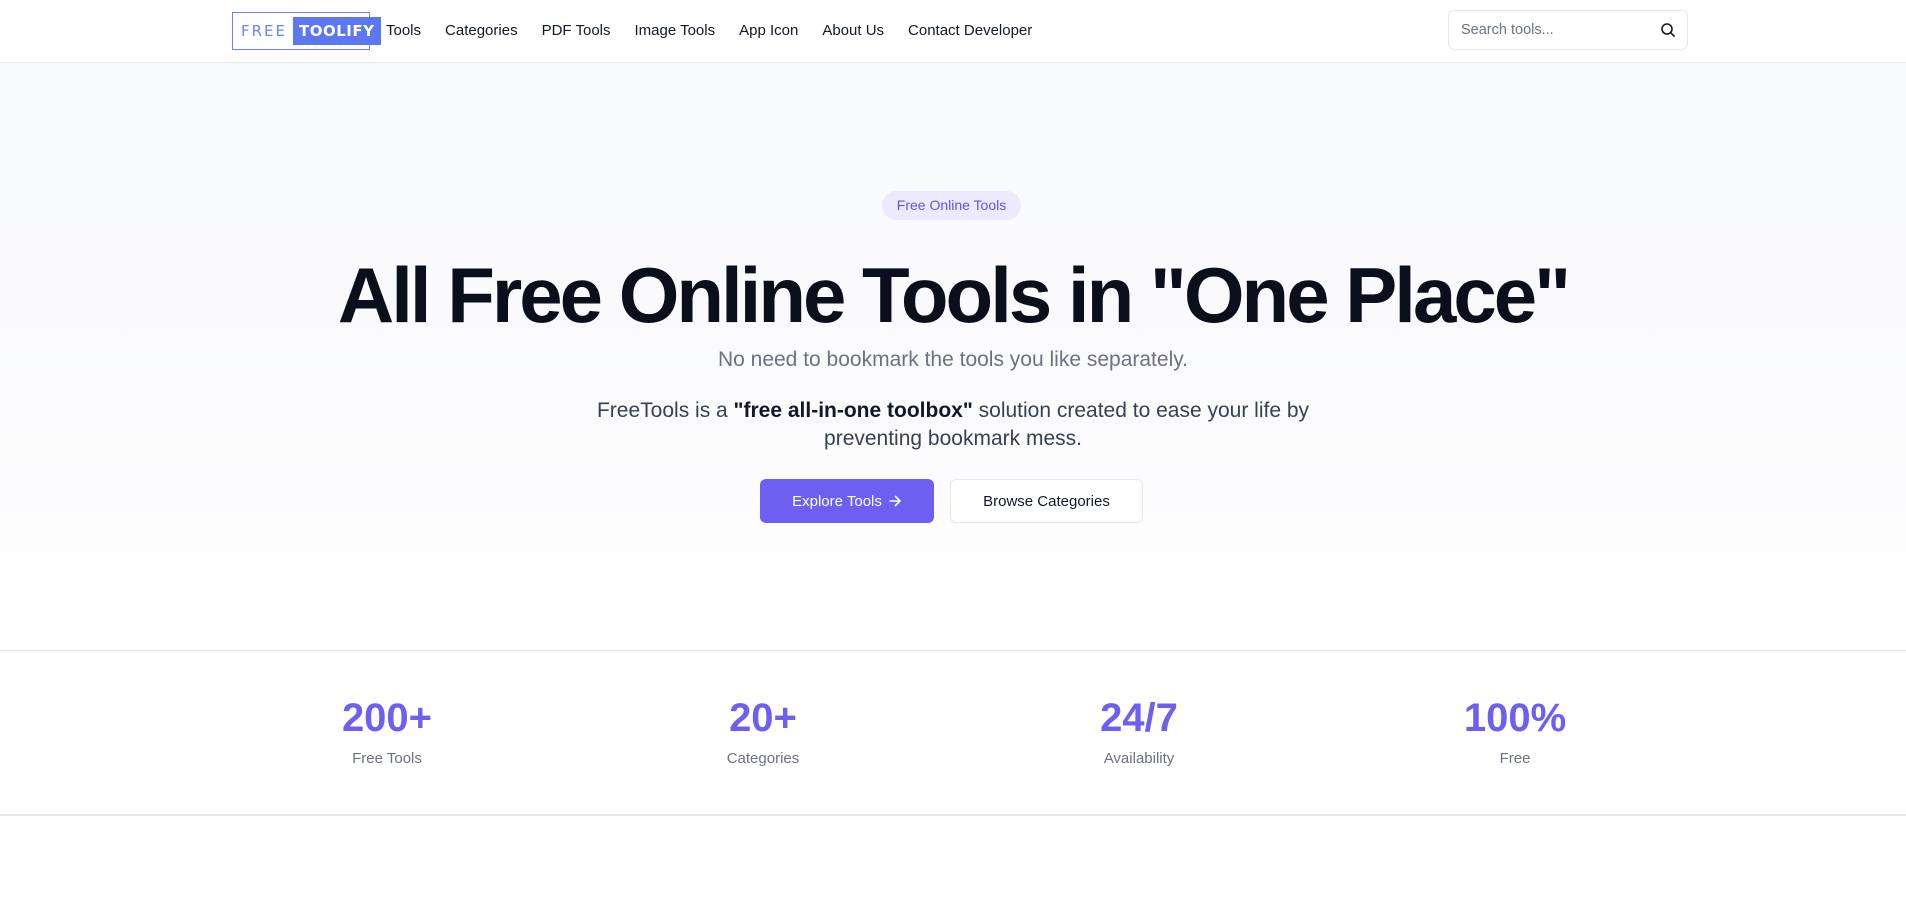 Image resolution: width=1906 pixels, height=907 pixels. I want to click on browse-categories-button: Browse Categories, so click(1046, 501).